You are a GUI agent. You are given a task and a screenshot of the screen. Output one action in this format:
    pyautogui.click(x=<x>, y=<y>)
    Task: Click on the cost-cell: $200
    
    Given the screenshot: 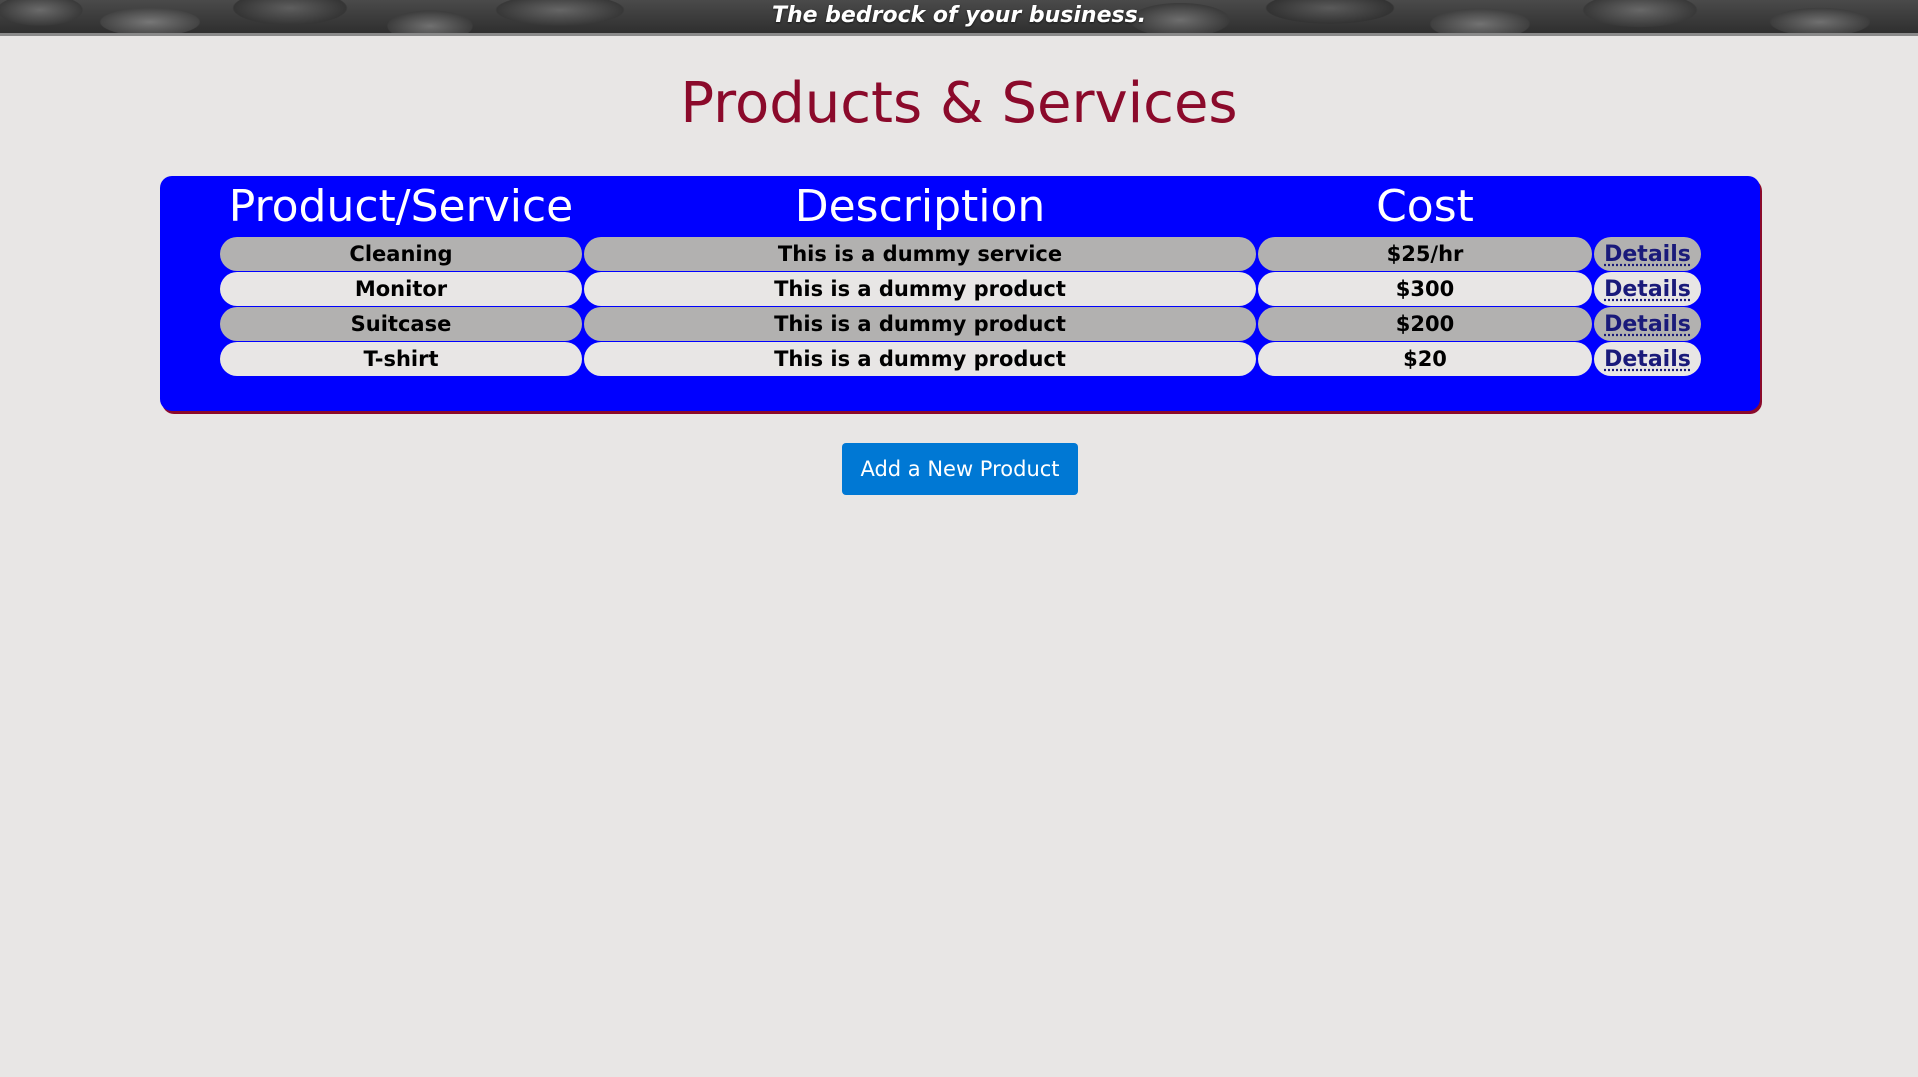 What is the action you would take?
    pyautogui.click(x=1425, y=324)
    